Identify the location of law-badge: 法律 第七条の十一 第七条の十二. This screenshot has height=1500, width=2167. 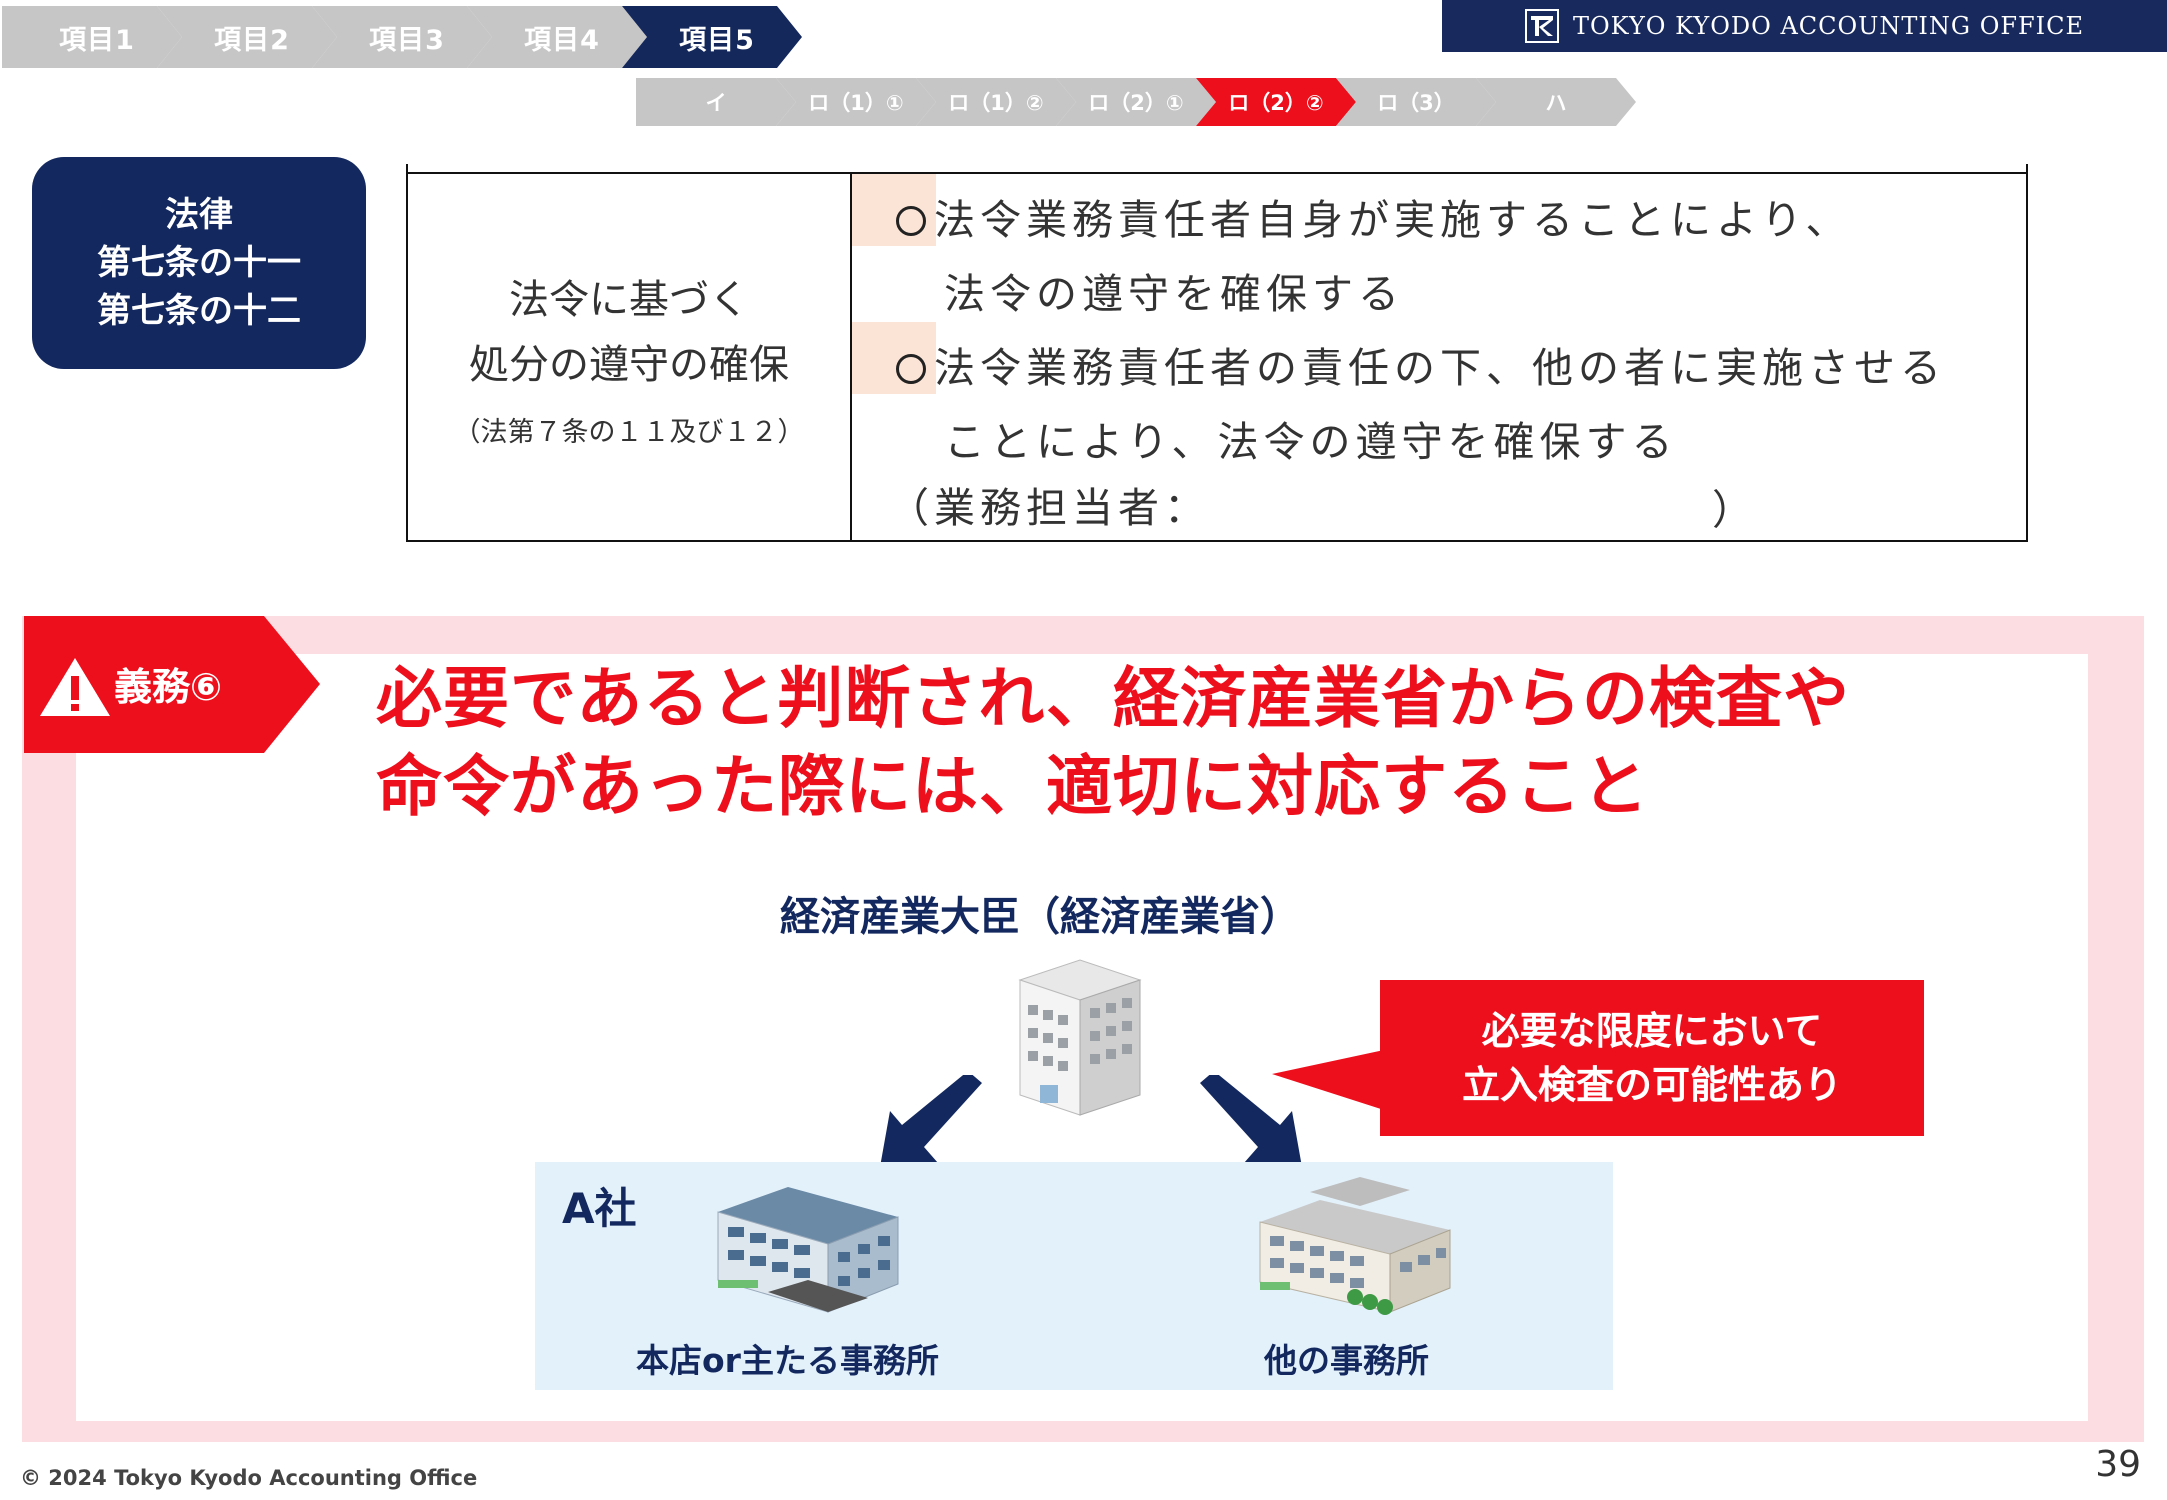
(199, 263).